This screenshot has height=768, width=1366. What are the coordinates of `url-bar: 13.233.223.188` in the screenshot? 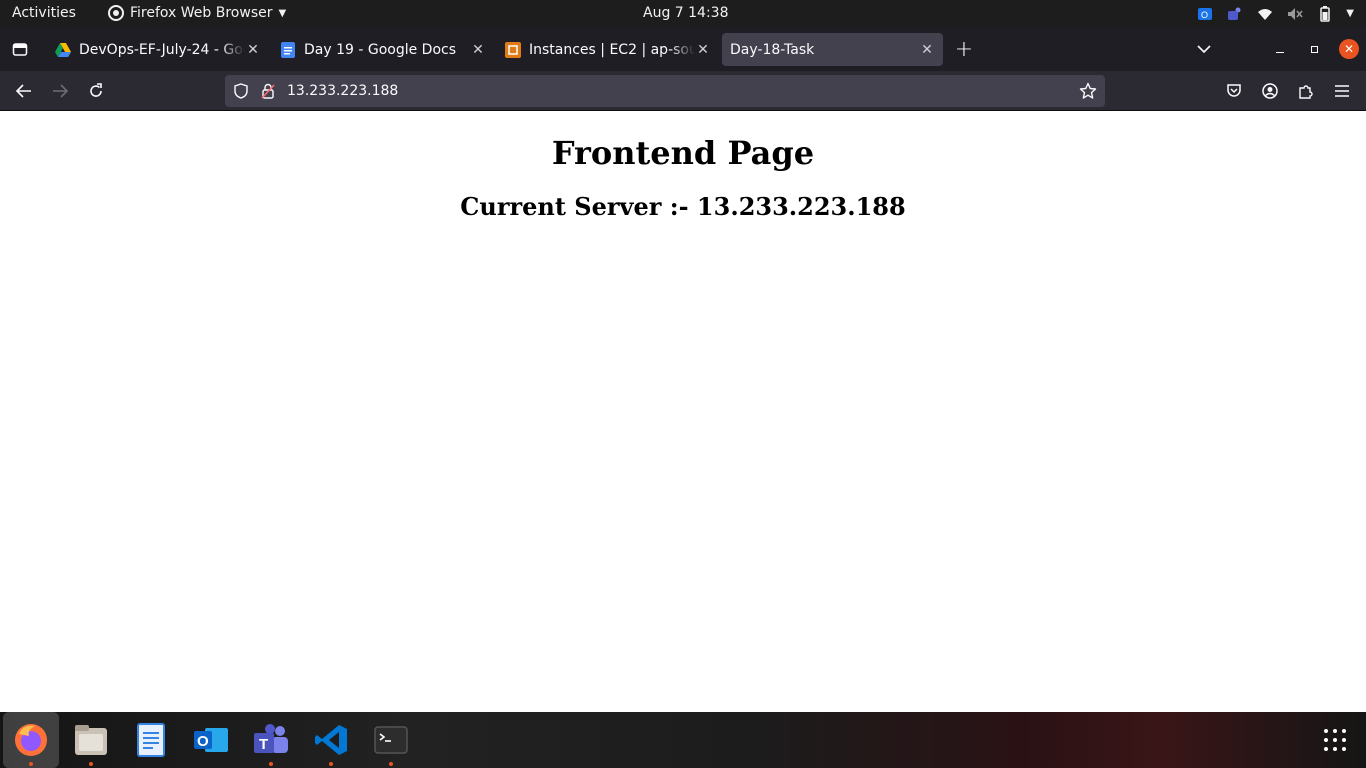 It's located at (665, 91).